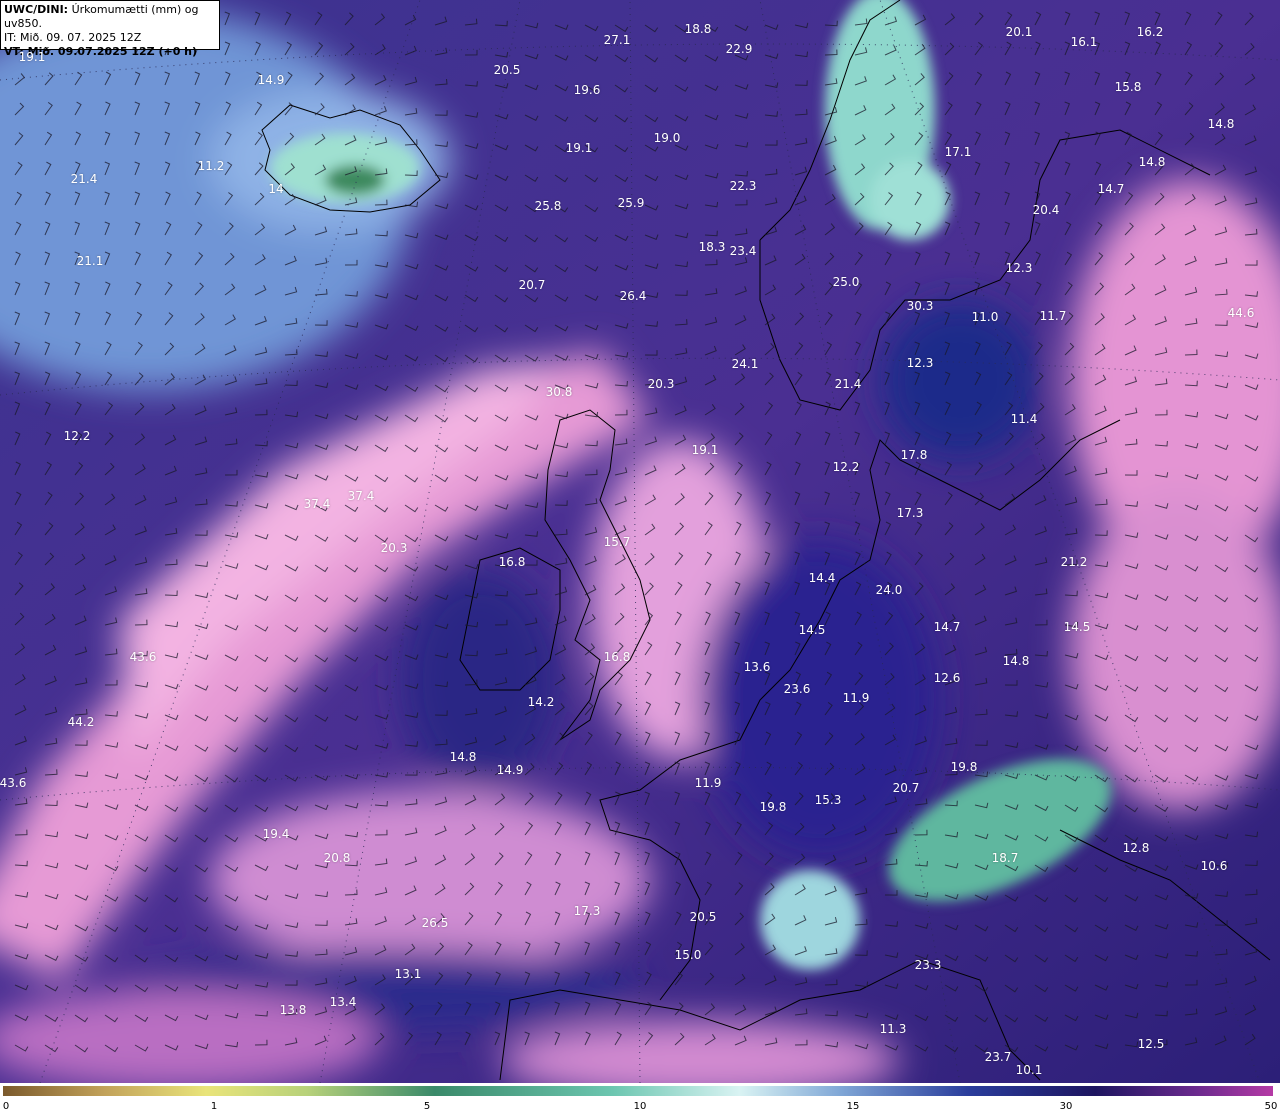 The image size is (1280, 1115). Describe the element at coordinates (1271, 1106) in the screenshot. I see `colorbar-tick-label: 50` at that location.